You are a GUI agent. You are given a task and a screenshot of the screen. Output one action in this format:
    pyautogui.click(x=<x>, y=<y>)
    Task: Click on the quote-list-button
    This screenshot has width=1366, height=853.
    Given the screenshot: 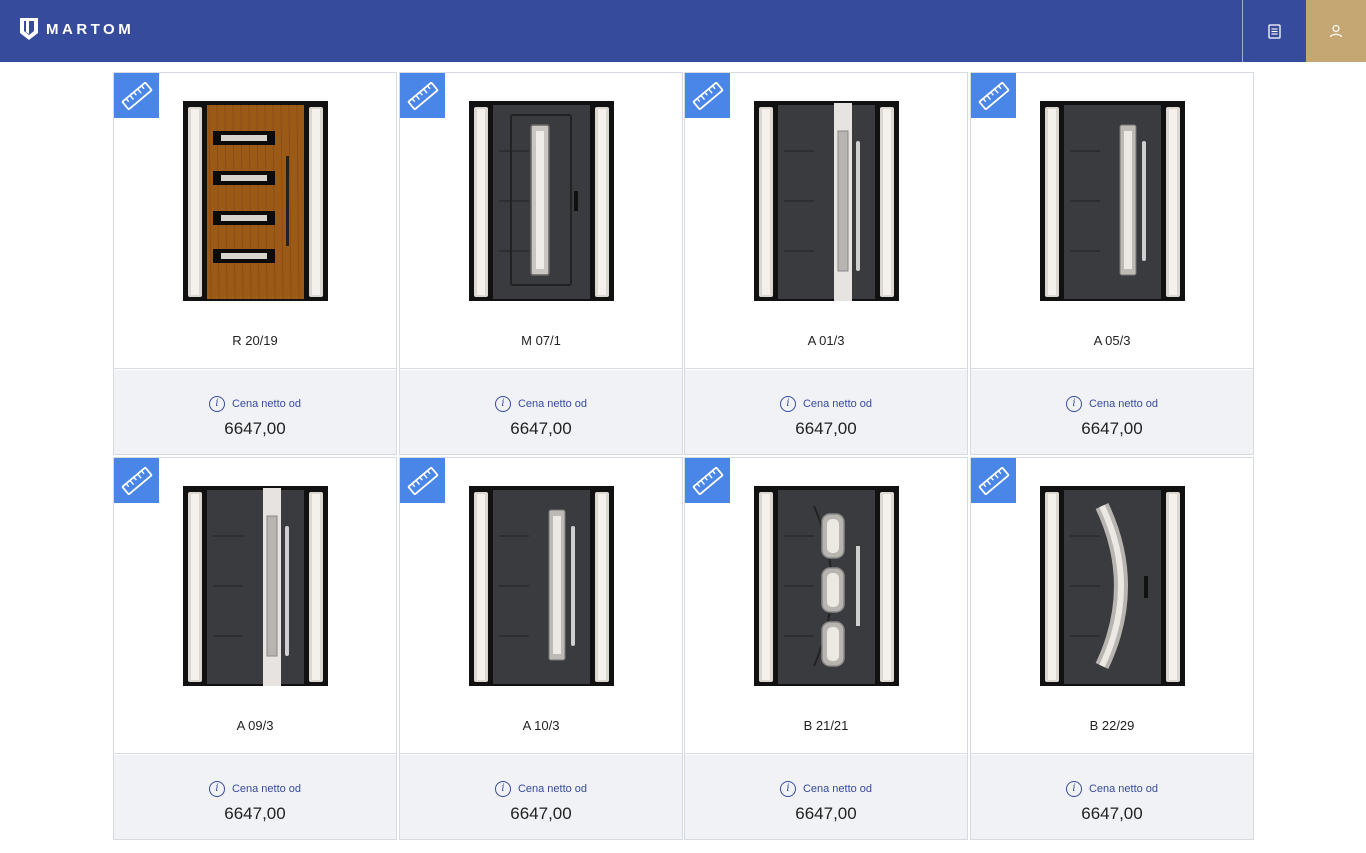 What is the action you would take?
    pyautogui.click(x=1274, y=31)
    